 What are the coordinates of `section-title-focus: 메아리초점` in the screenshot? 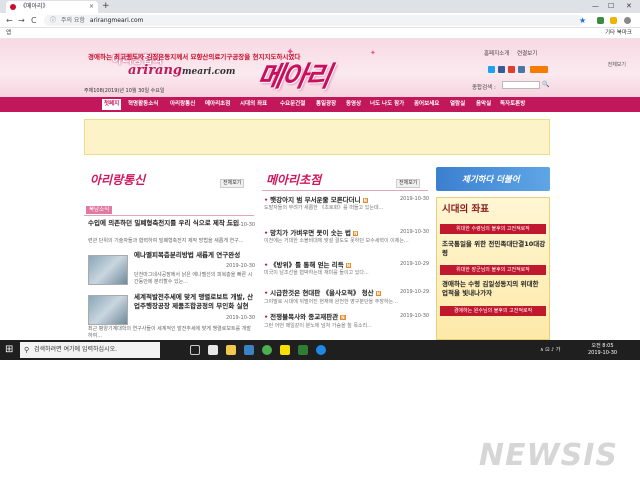 It's located at (293, 179).